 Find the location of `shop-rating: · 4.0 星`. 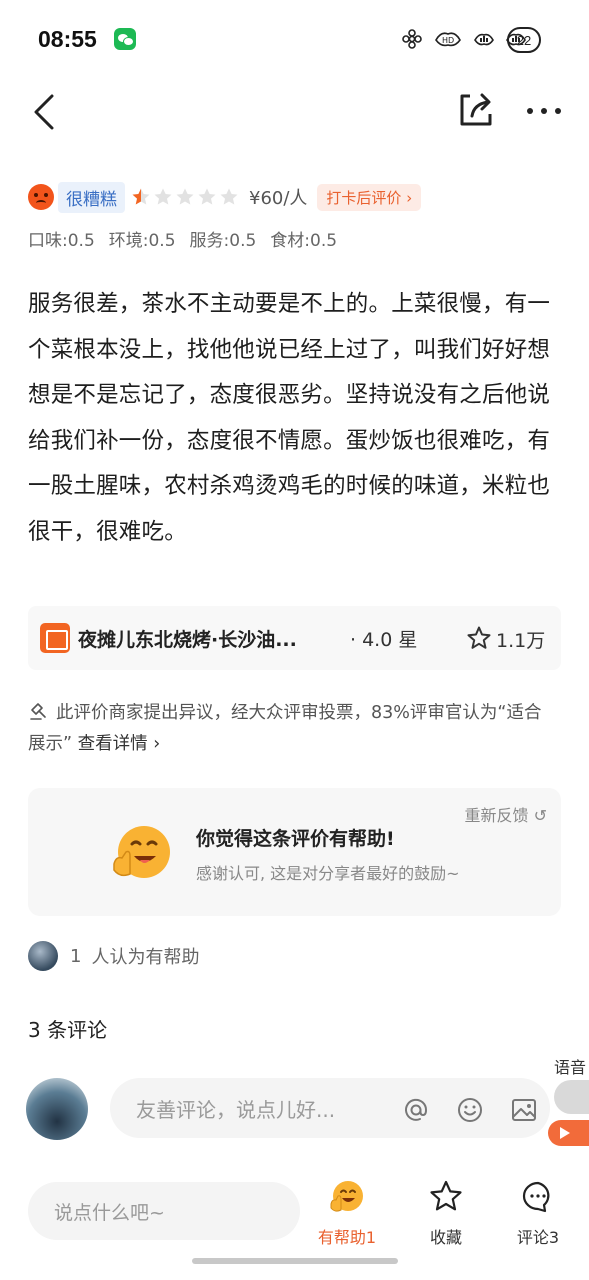

shop-rating: · 4.0 星 is located at coordinates (384, 639).